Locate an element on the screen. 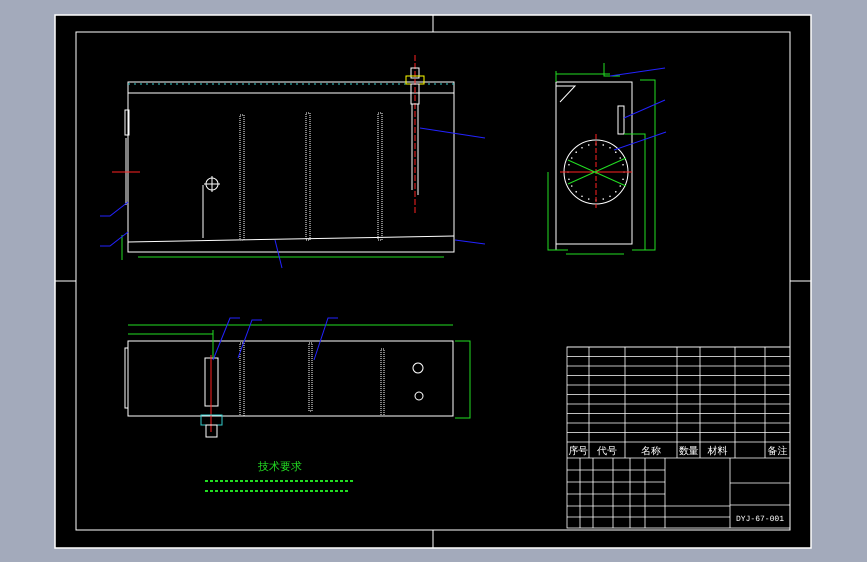 This screenshot has height=562, width=867. column-header: 数量 is located at coordinates (688, 451).